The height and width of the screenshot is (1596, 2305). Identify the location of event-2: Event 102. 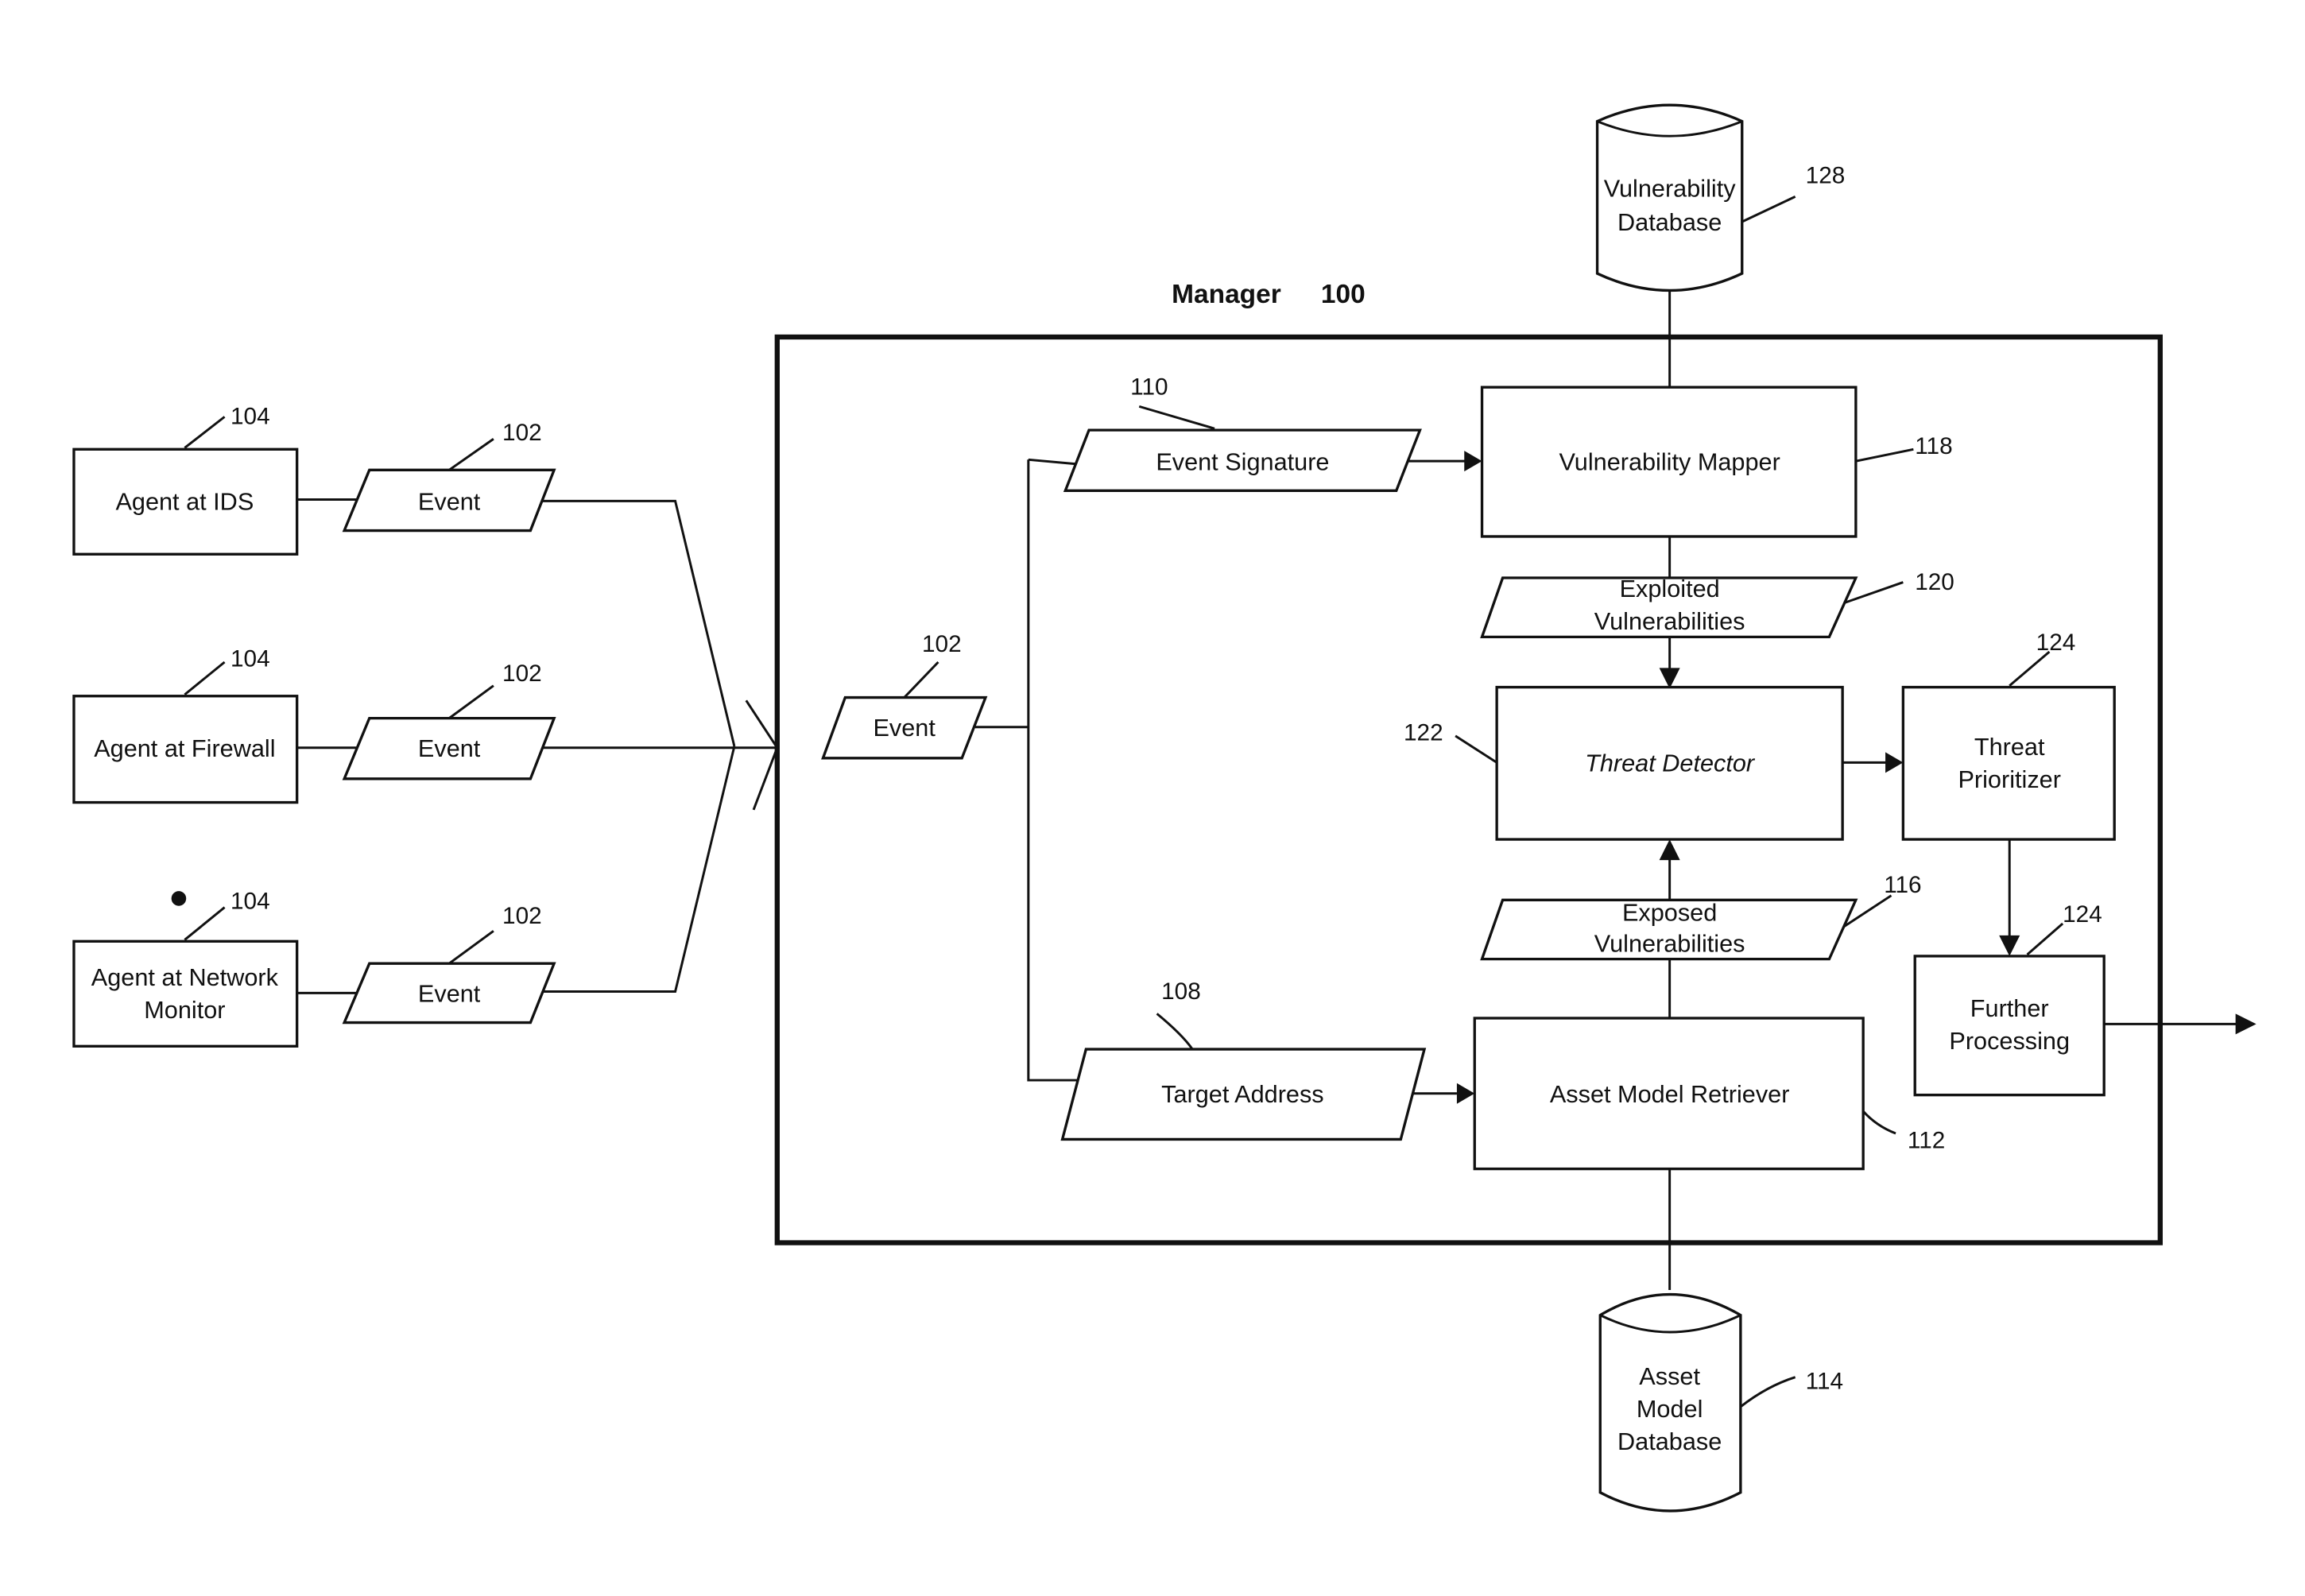
(536, 720).